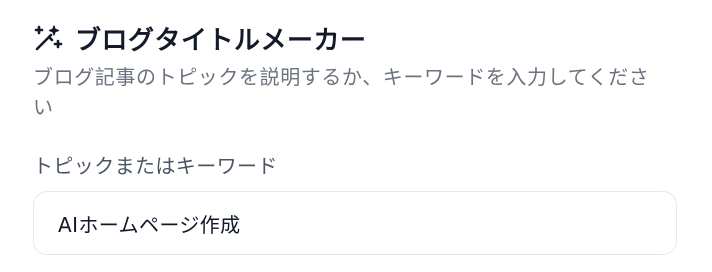 Image resolution: width=712 pixels, height=272 pixels. I want to click on panel-header: ブログタイトルメーカー, so click(200, 38).